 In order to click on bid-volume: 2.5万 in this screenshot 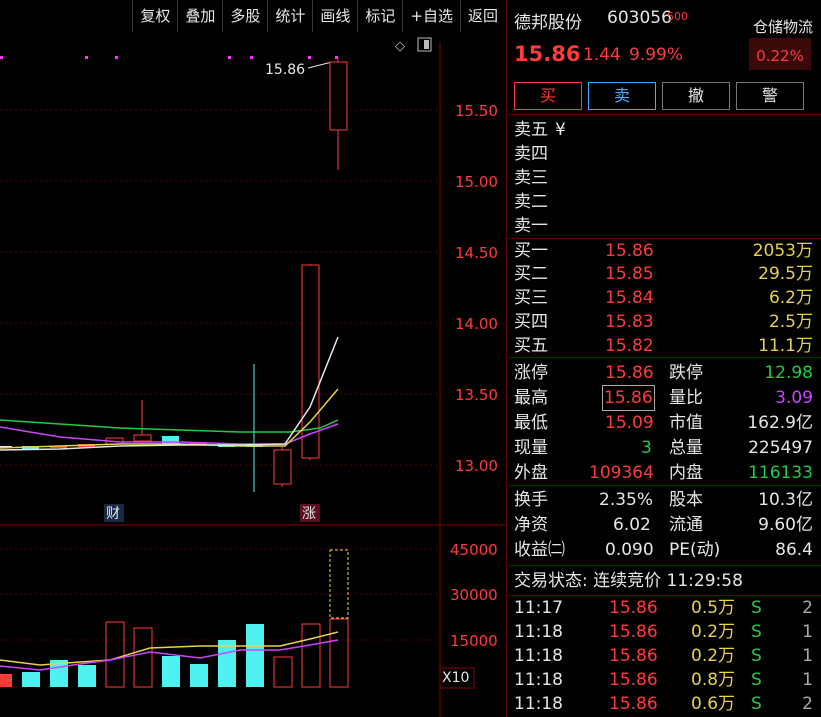, I will do `click(790, 322)`.